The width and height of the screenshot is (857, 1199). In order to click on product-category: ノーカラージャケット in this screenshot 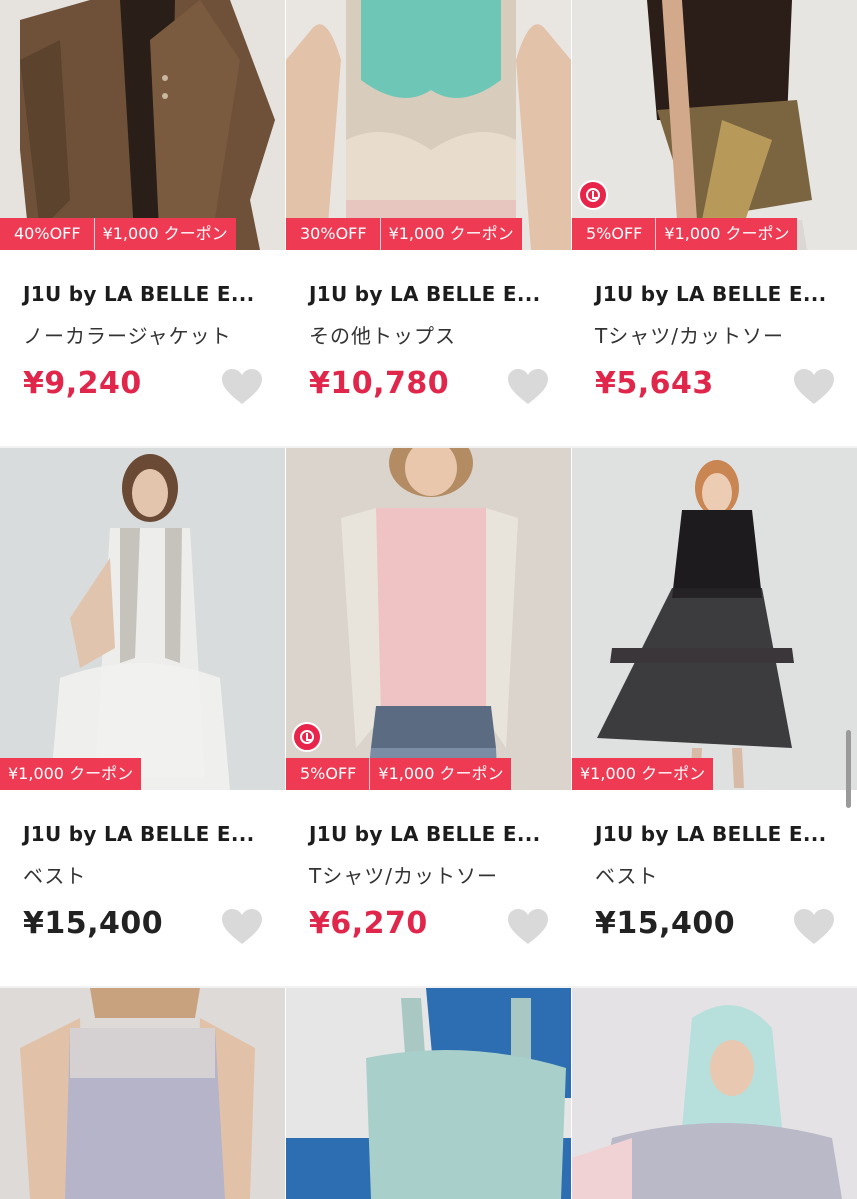, I will do `click(148, 334)`.